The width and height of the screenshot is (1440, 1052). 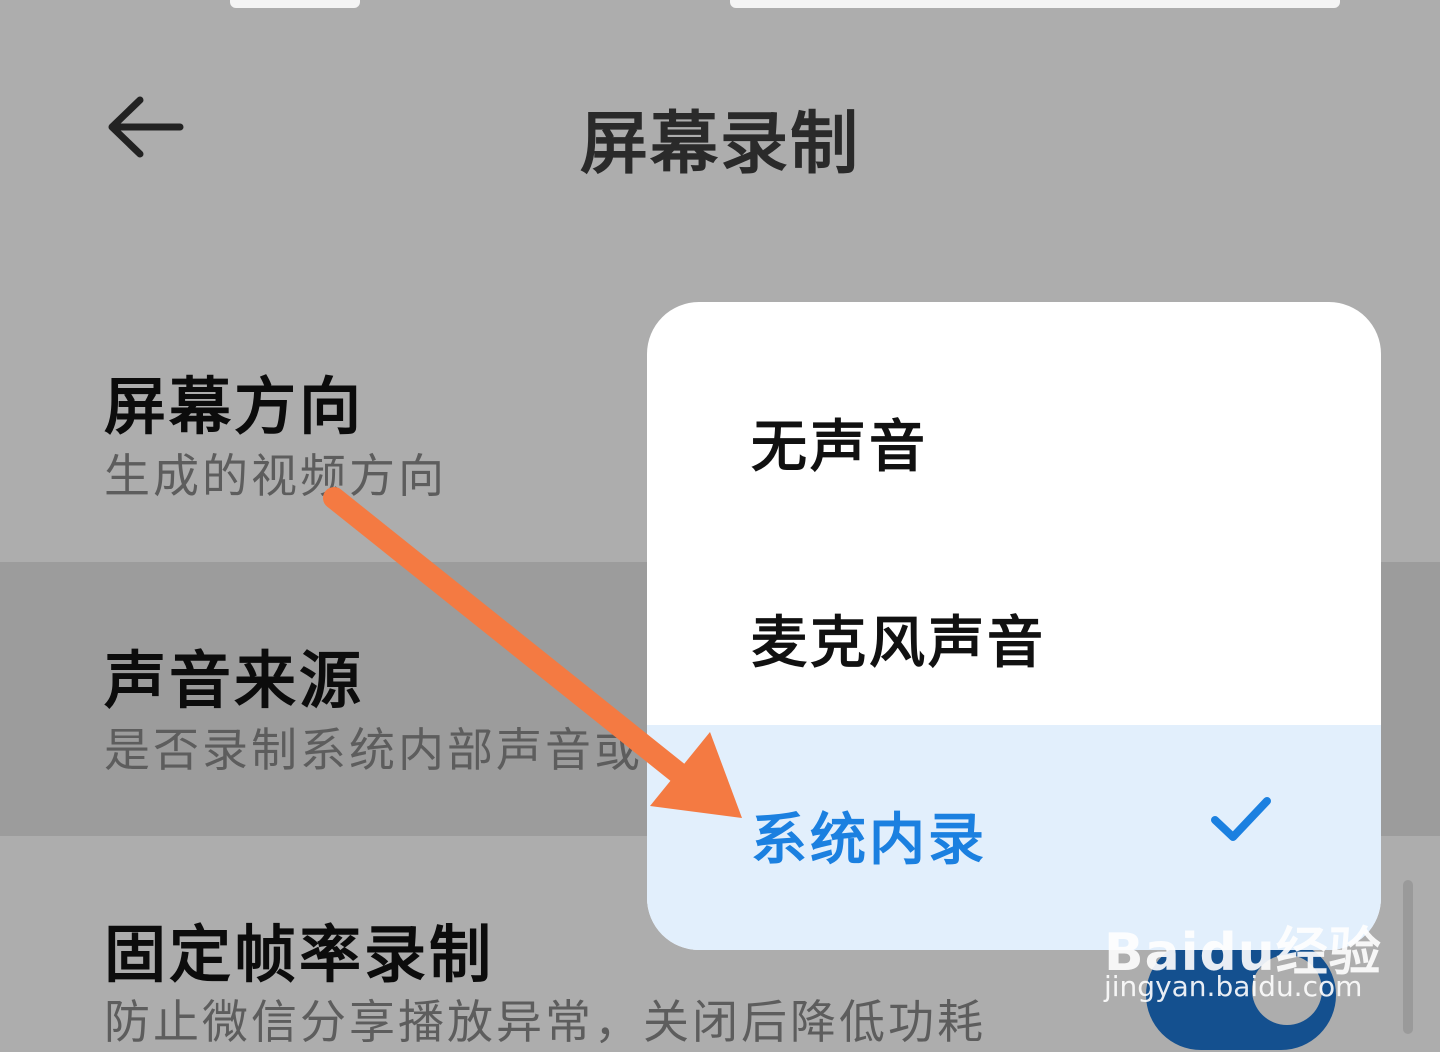 I want to click on check-icon, so click(x=1241, y=819).